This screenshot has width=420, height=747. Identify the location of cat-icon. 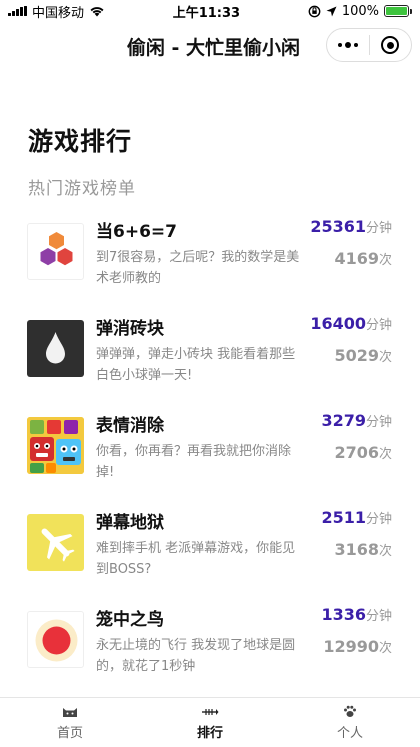
(70, 712).